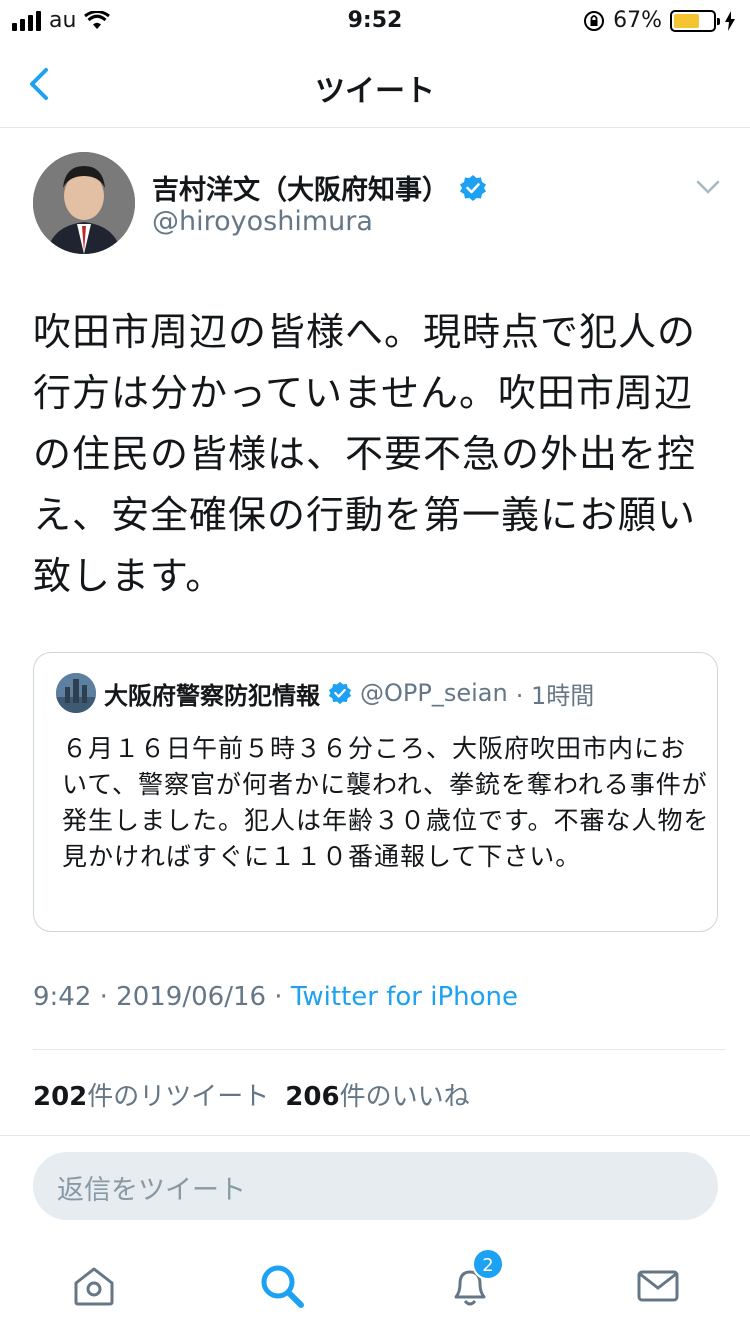 Image resolution: width=750 pixels, height=1334 pixels. I want to click on quoted-tweet-age: · 1時間, so click(555, 695).